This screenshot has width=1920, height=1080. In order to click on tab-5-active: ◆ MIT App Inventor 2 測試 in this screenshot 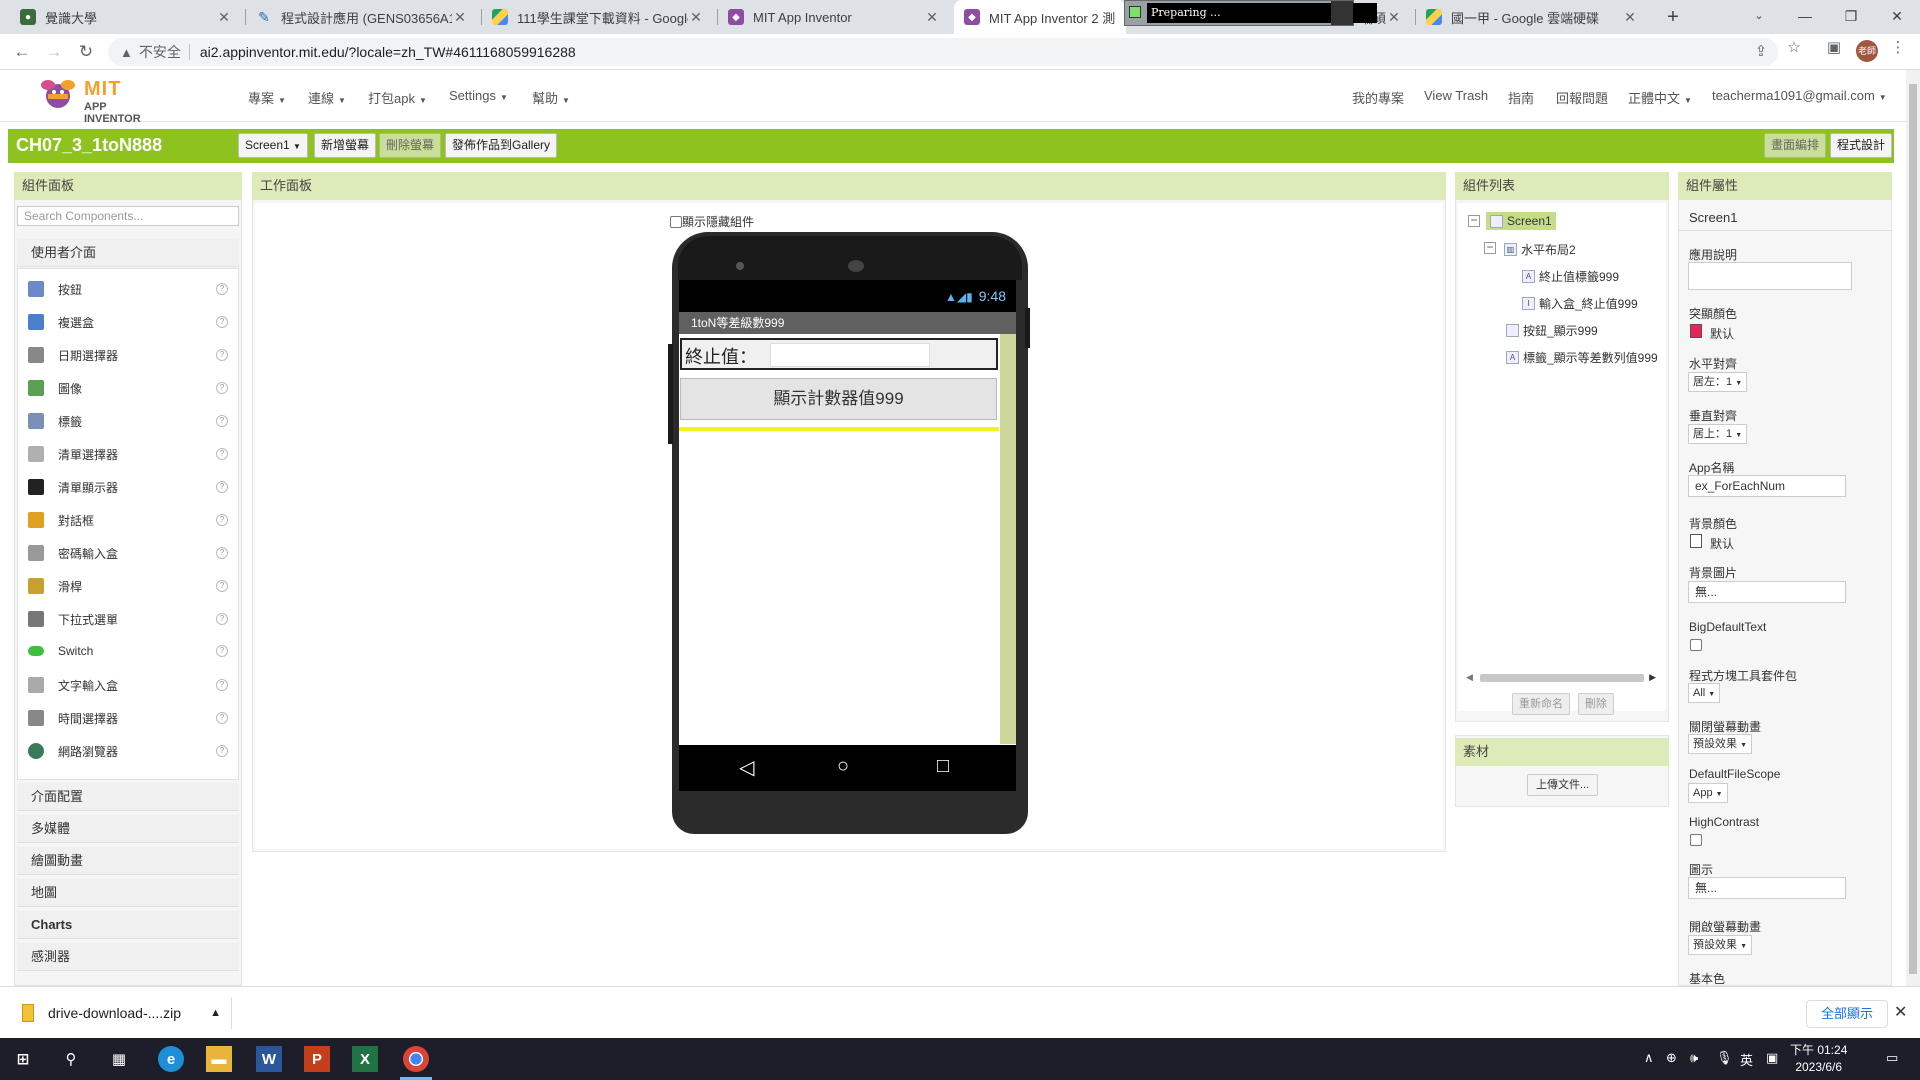, I will do `click(1040, 17)`.